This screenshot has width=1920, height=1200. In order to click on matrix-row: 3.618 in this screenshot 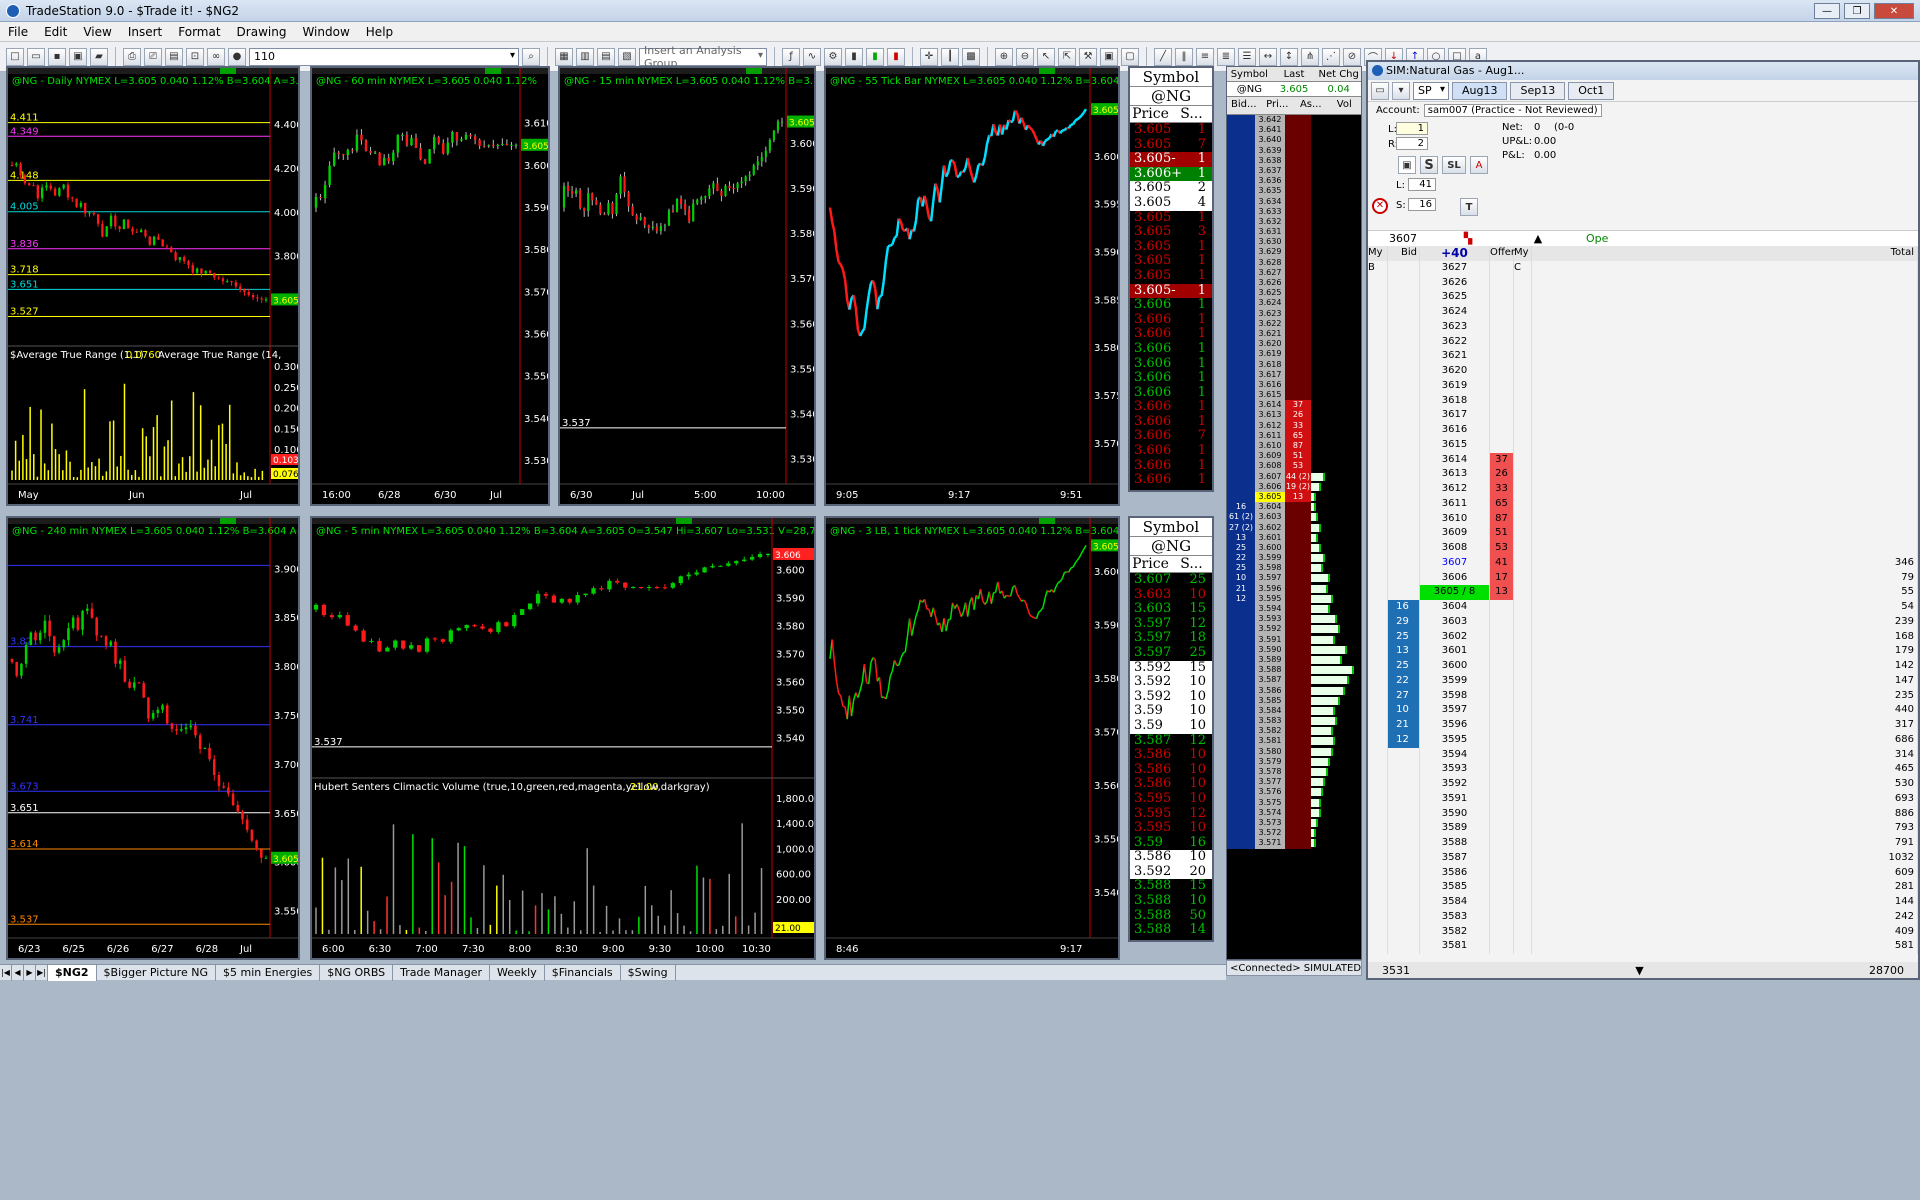, I will do `click(1294, 364)`.